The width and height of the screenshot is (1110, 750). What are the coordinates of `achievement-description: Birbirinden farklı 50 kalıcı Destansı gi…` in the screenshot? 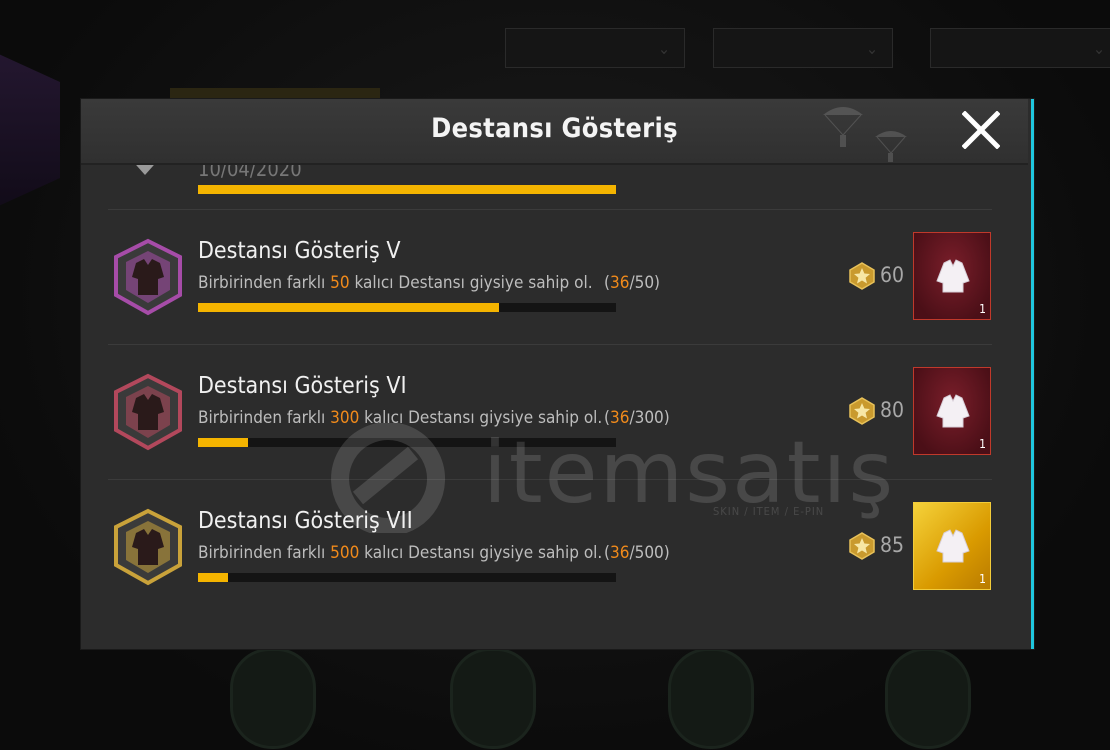 It's located at (395, 283).